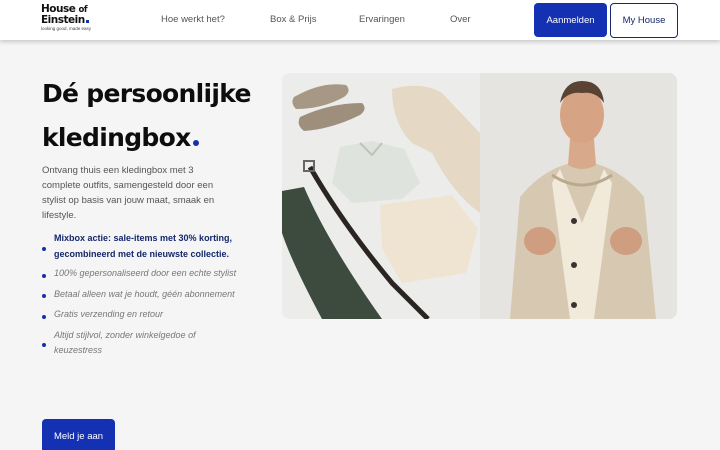 This screenshot has width=720, height=450. I want to click on nav-item-reviews: Ervaringen, so click(382, 19).